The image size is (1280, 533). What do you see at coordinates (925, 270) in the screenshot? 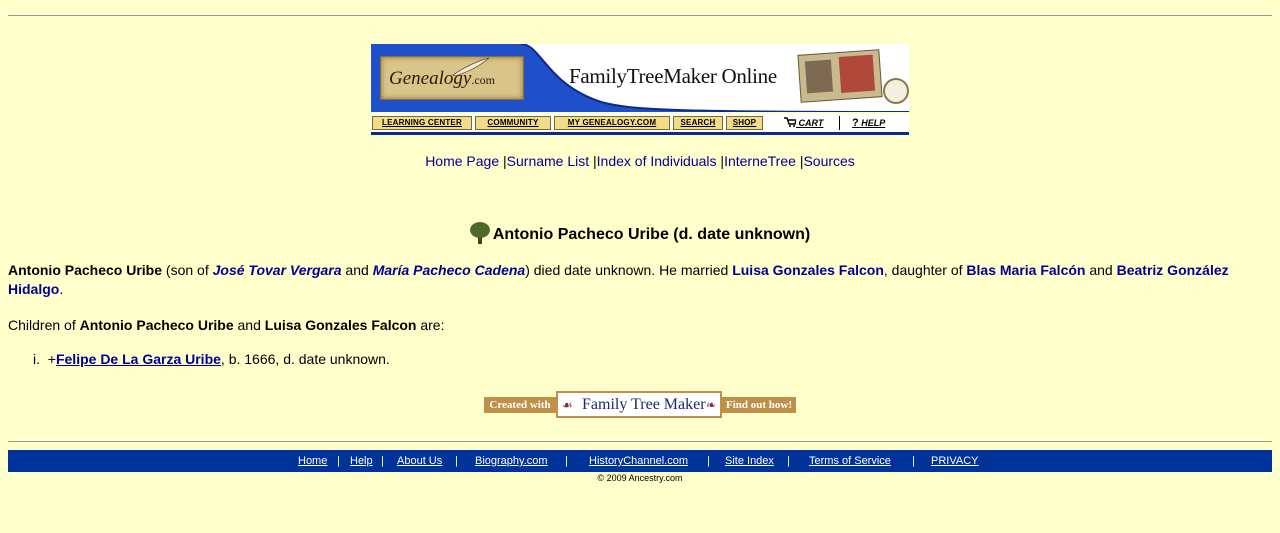
I see `bio-text: , daughter of` at bounding box center [925, 270].